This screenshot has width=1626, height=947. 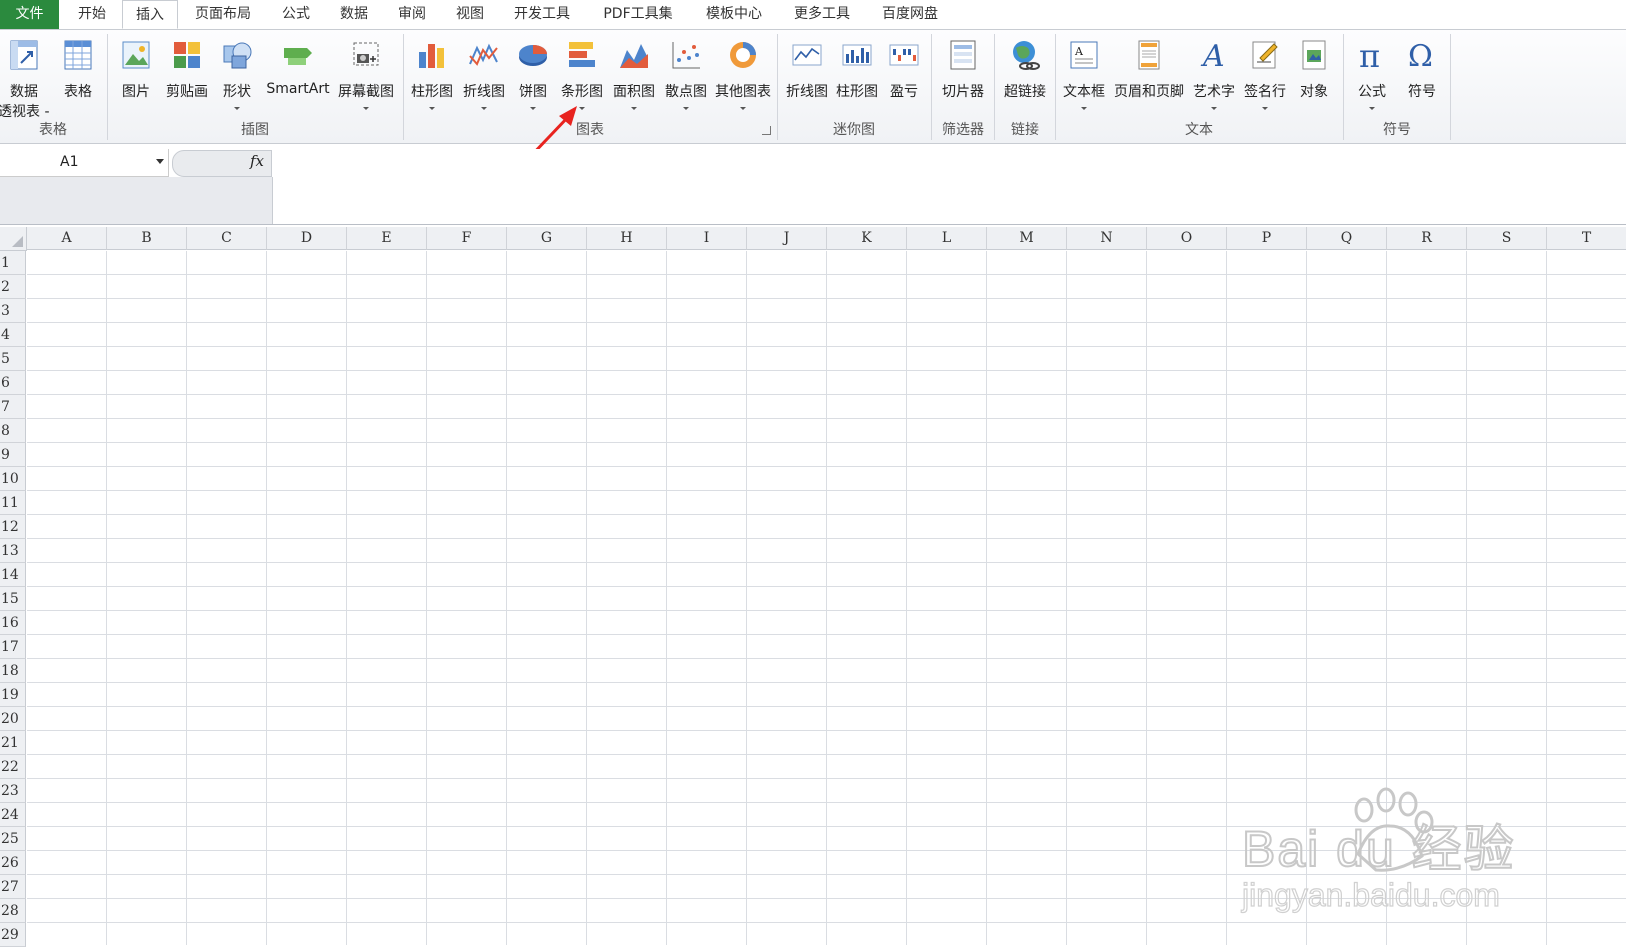 I want to click on column-header-d: D, so click(x=307, y=238).